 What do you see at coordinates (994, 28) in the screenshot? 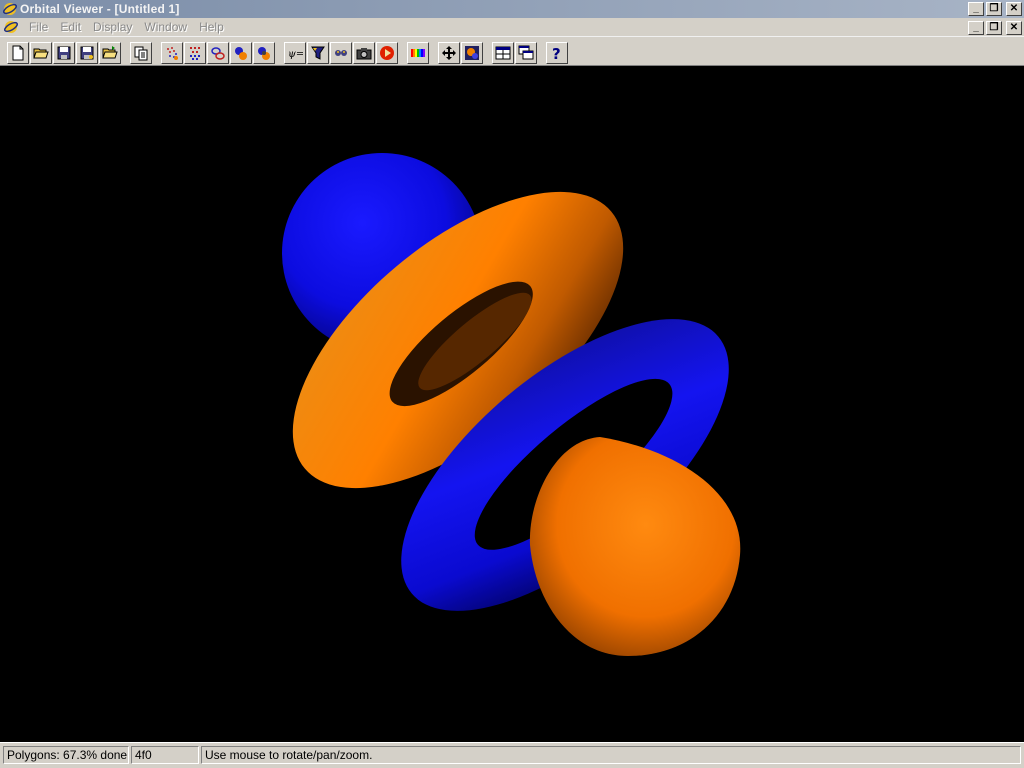
I see `doc-restore-button: ❐` at bounding box center [994, 28].